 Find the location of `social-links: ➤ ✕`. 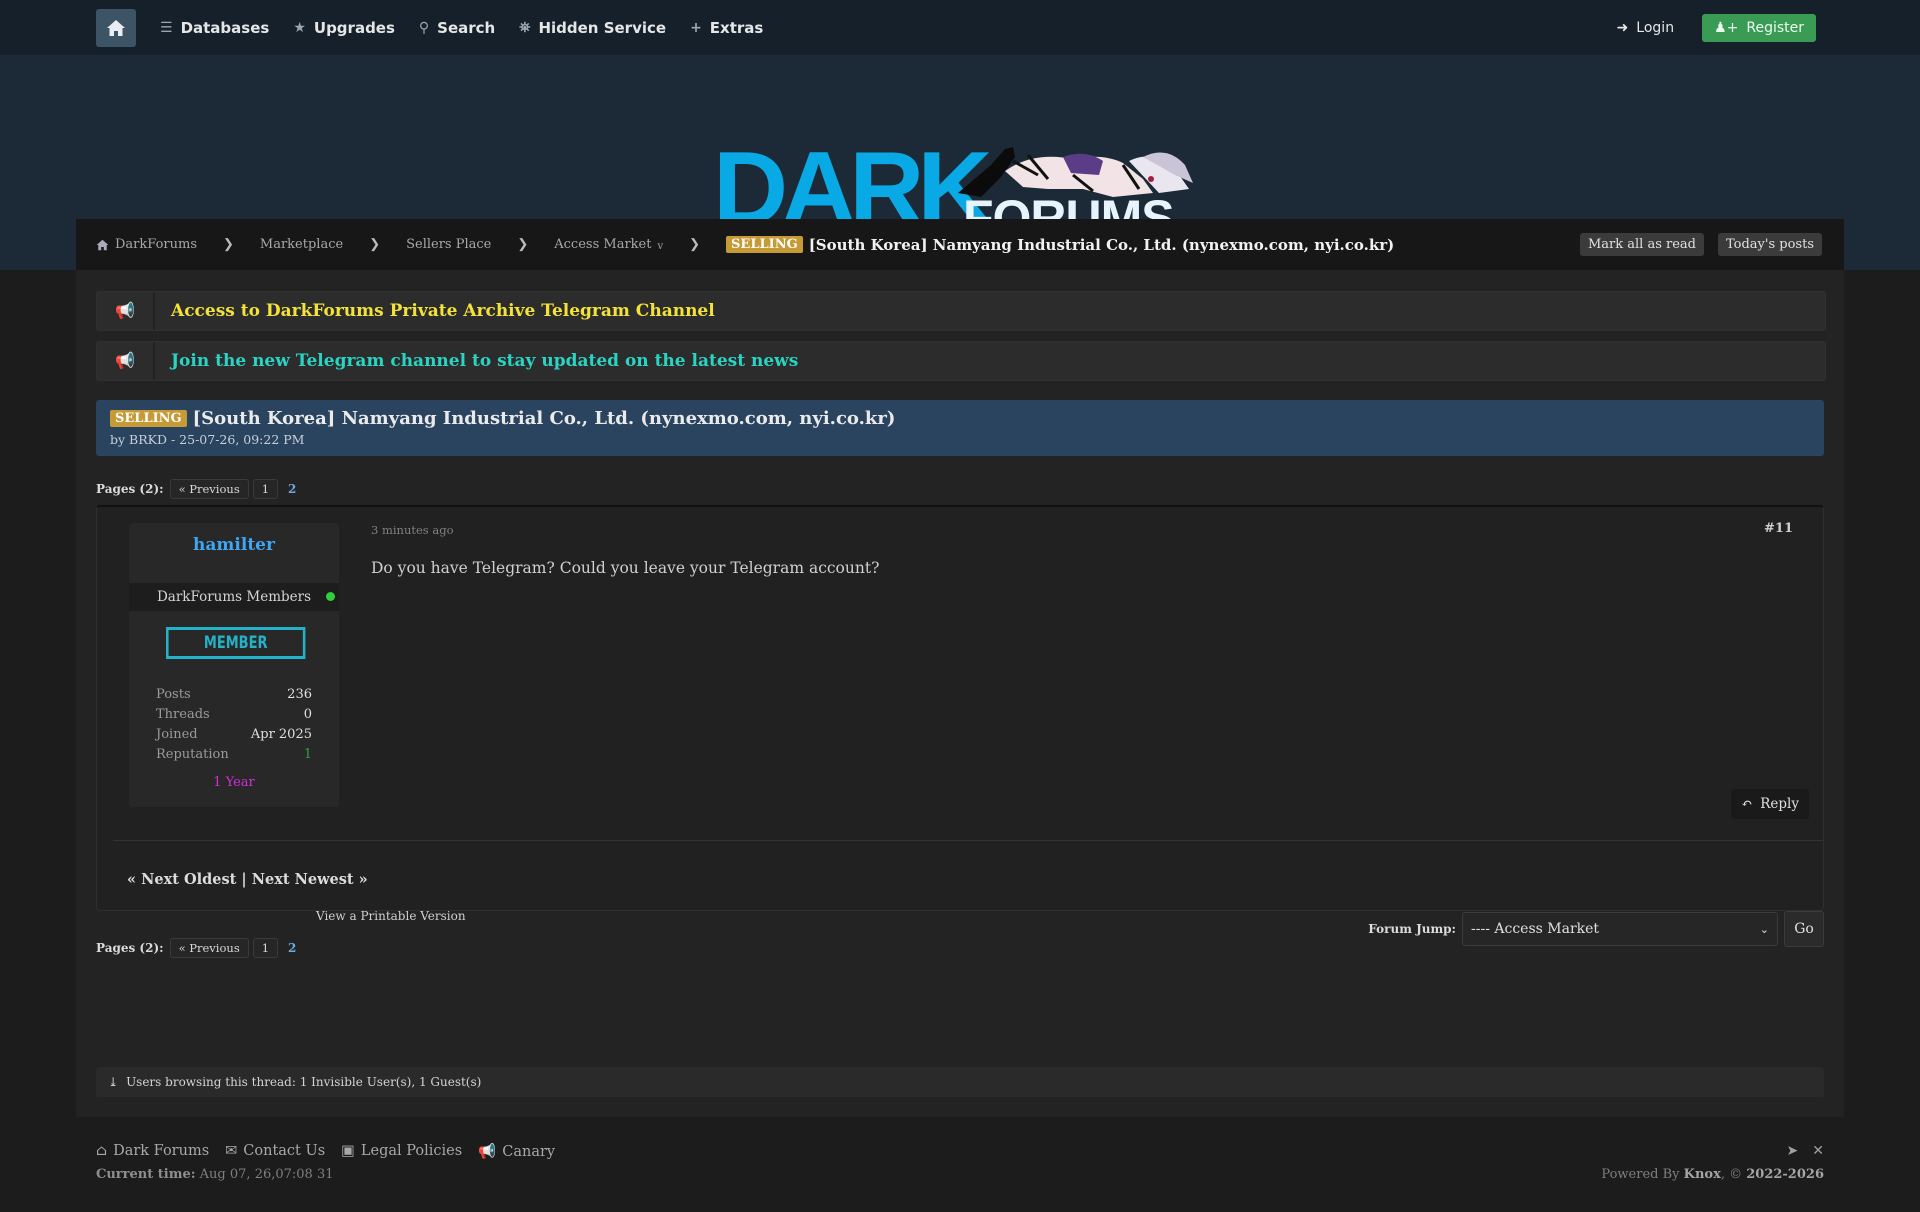

social-links: ➤ ✕ is located at coordinates (1805, 1151).